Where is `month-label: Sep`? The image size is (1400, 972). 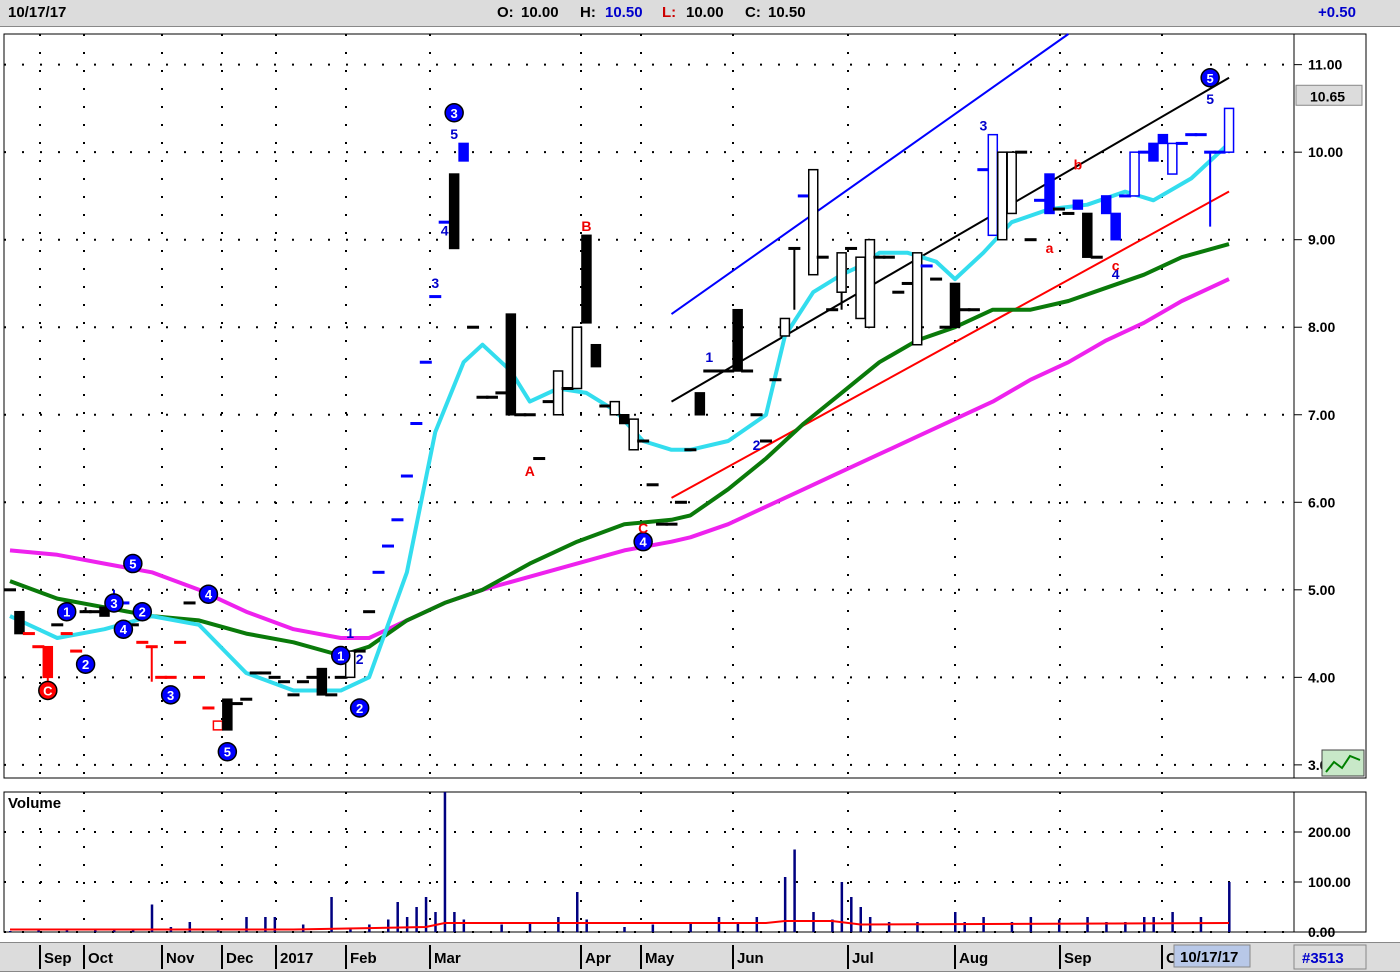
month-label: Sep is located at coordinates (1078, 958).